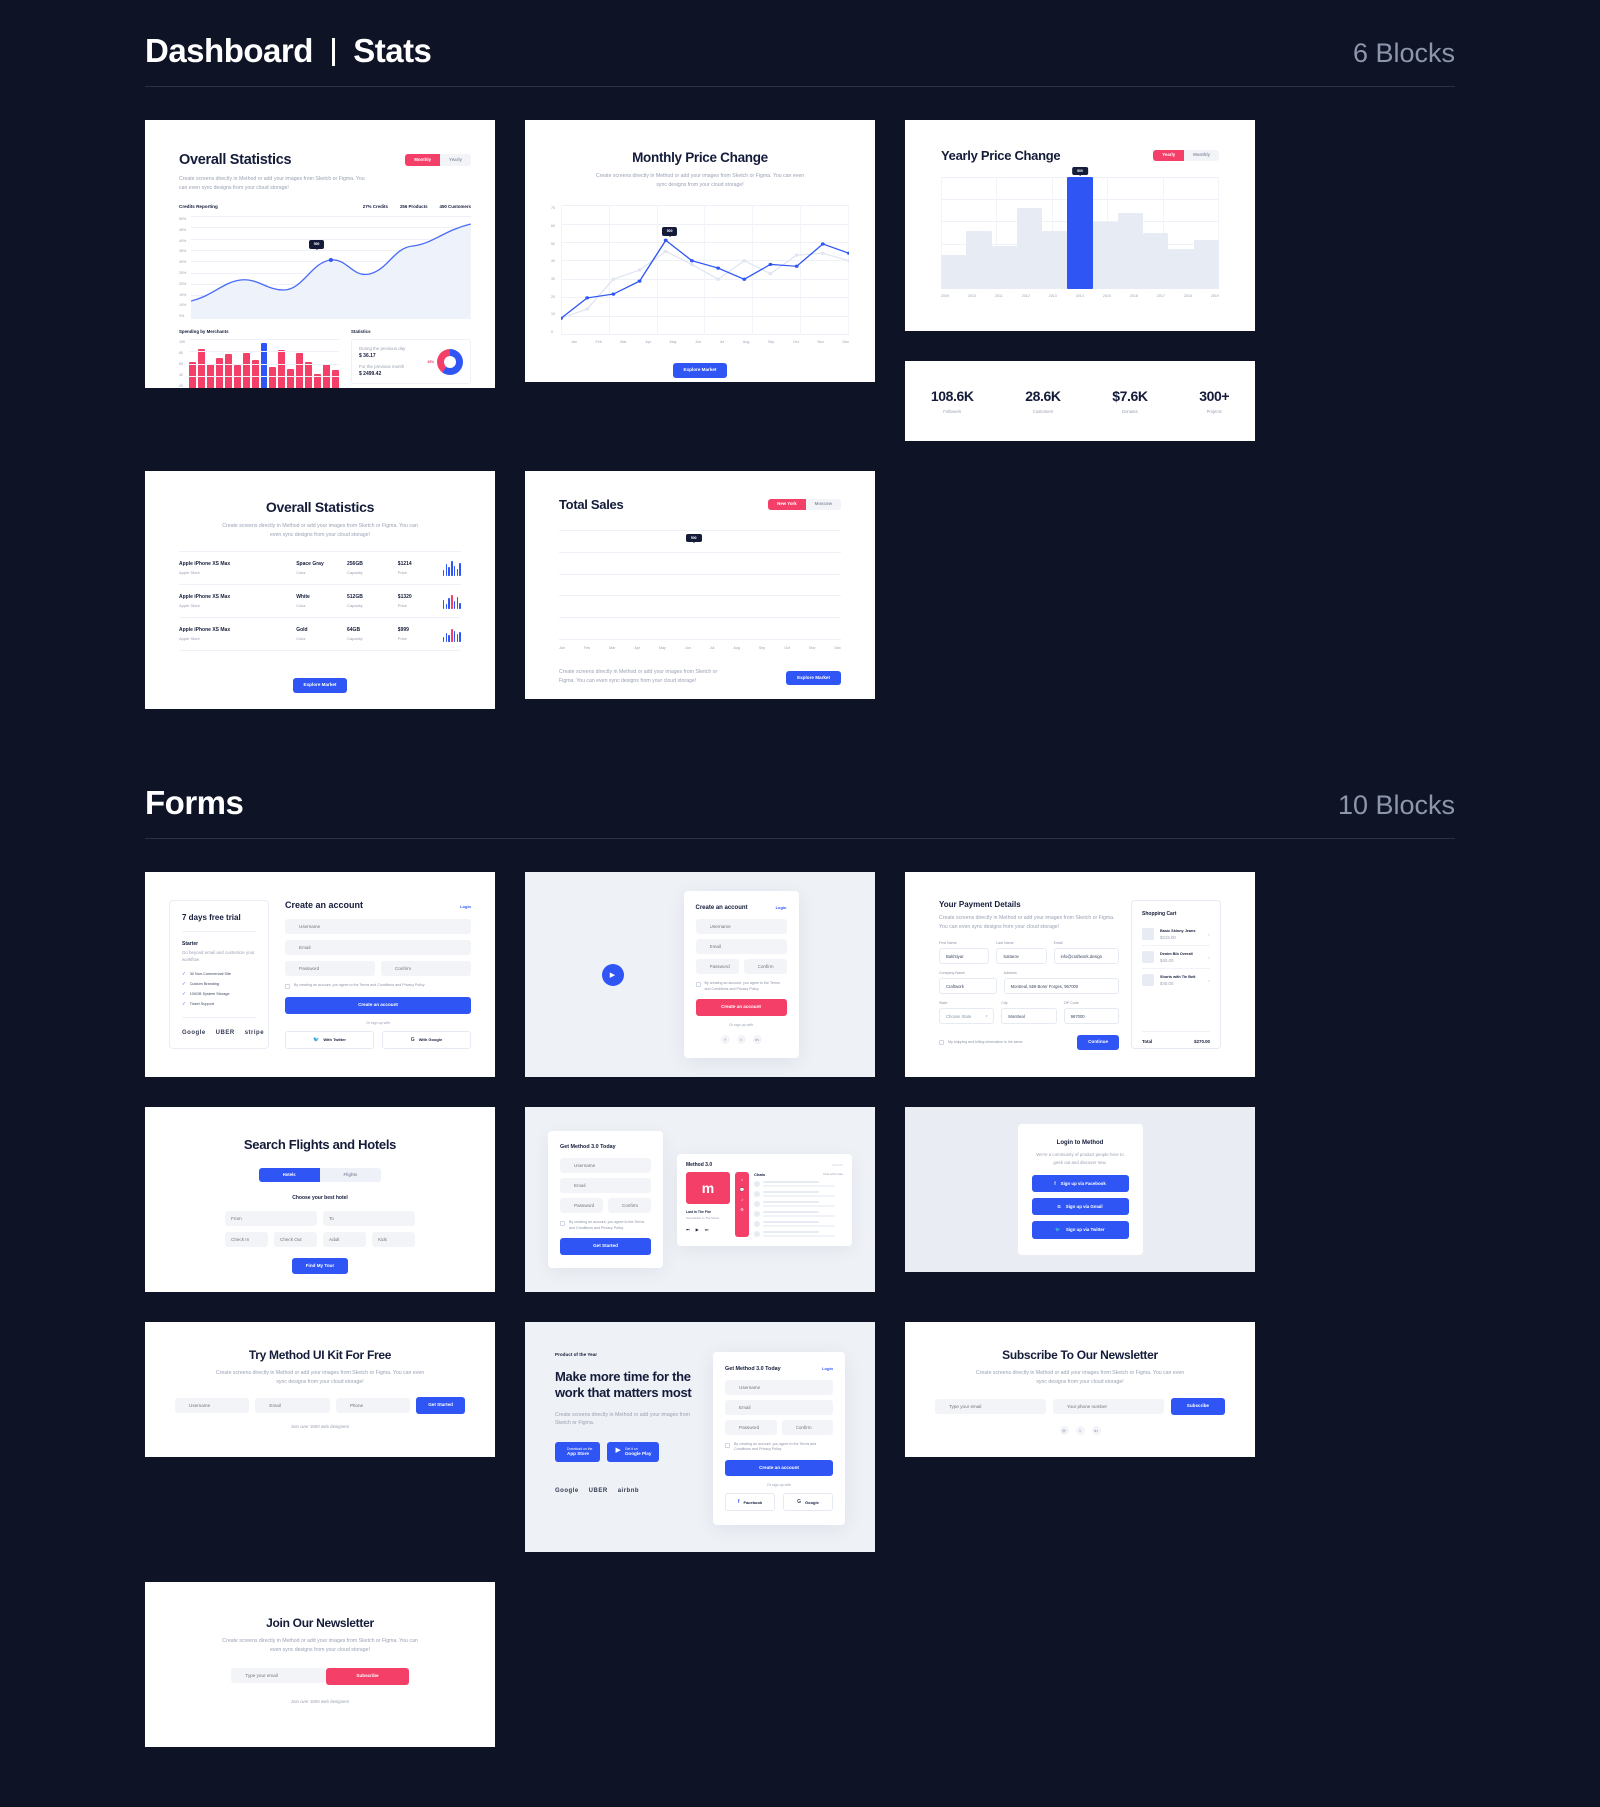  What do you see at coordinates (1080, 1206) in the screenshot?
I see `gmail-signup-button: G Sign up via Gmail` at bounding box center [1080, 1206].